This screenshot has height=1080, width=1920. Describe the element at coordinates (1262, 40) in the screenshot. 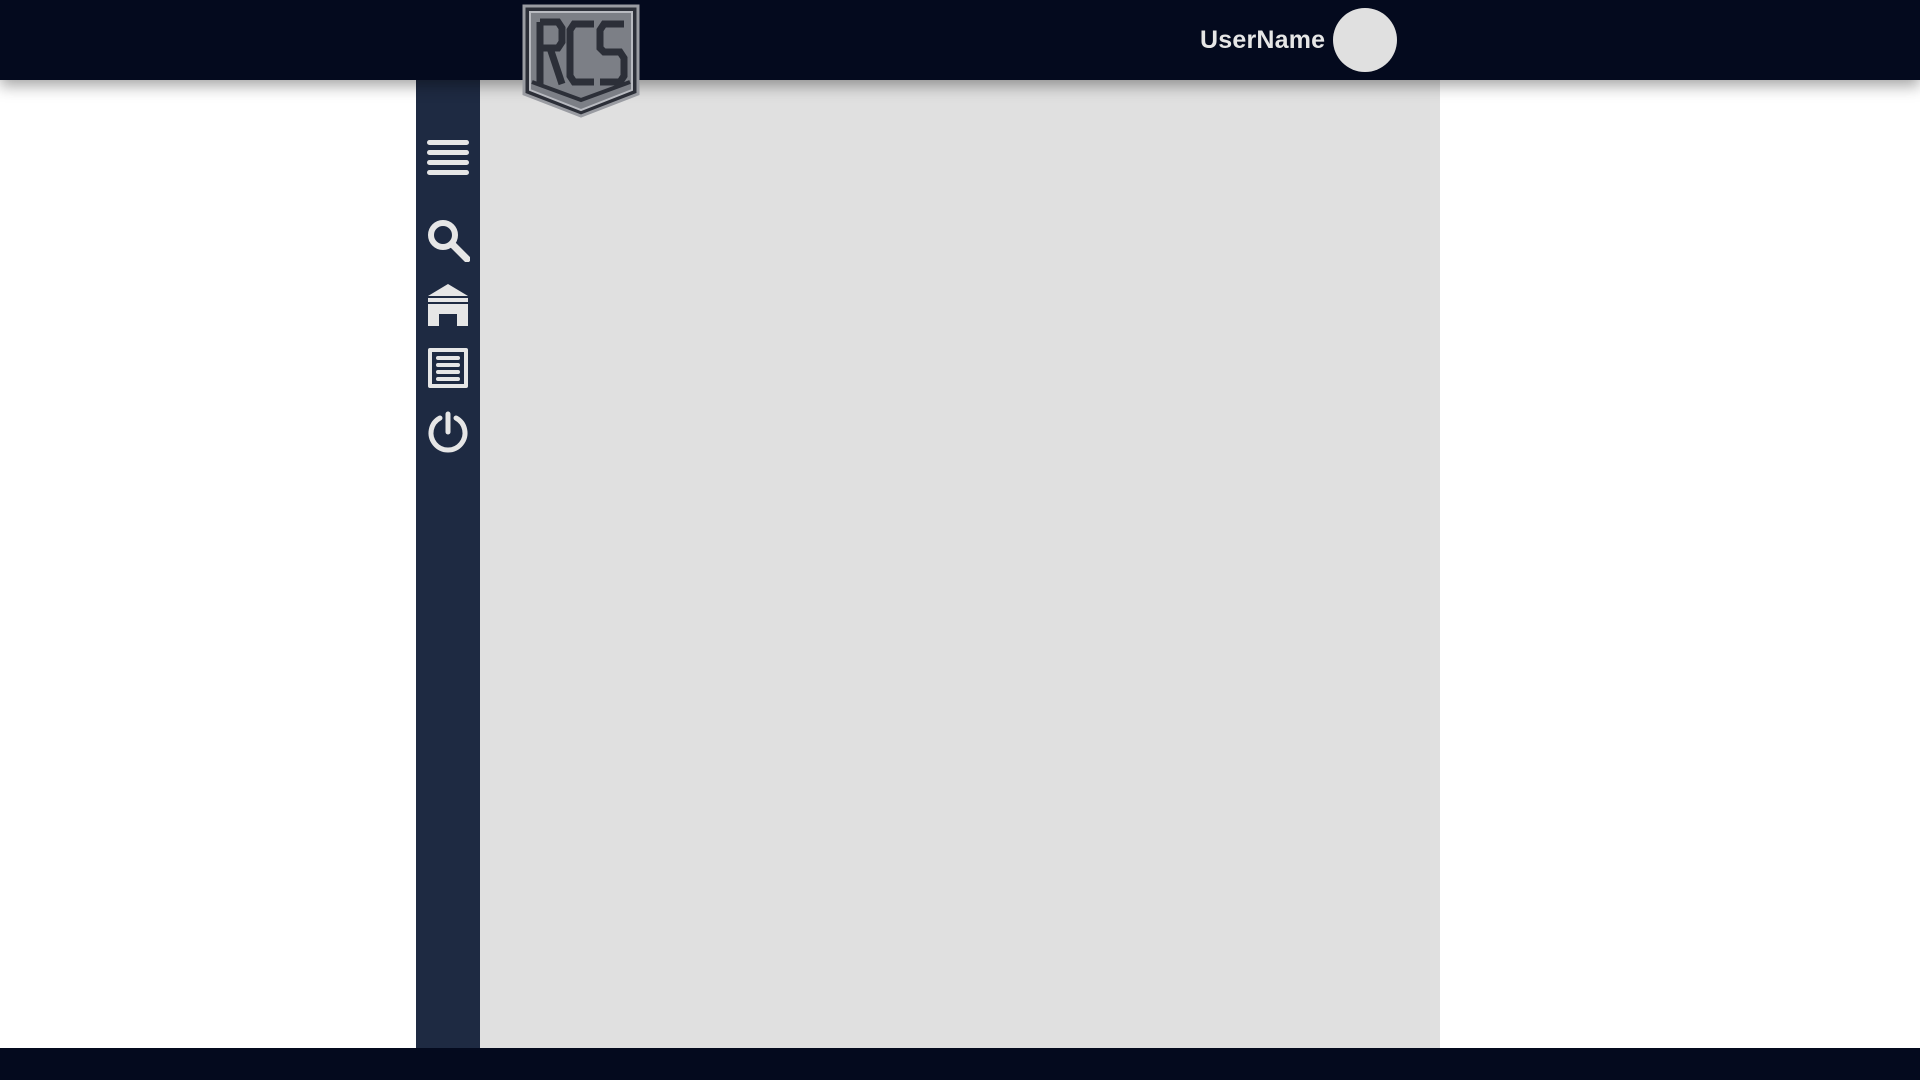

I see `username-label: UserName` at that location.